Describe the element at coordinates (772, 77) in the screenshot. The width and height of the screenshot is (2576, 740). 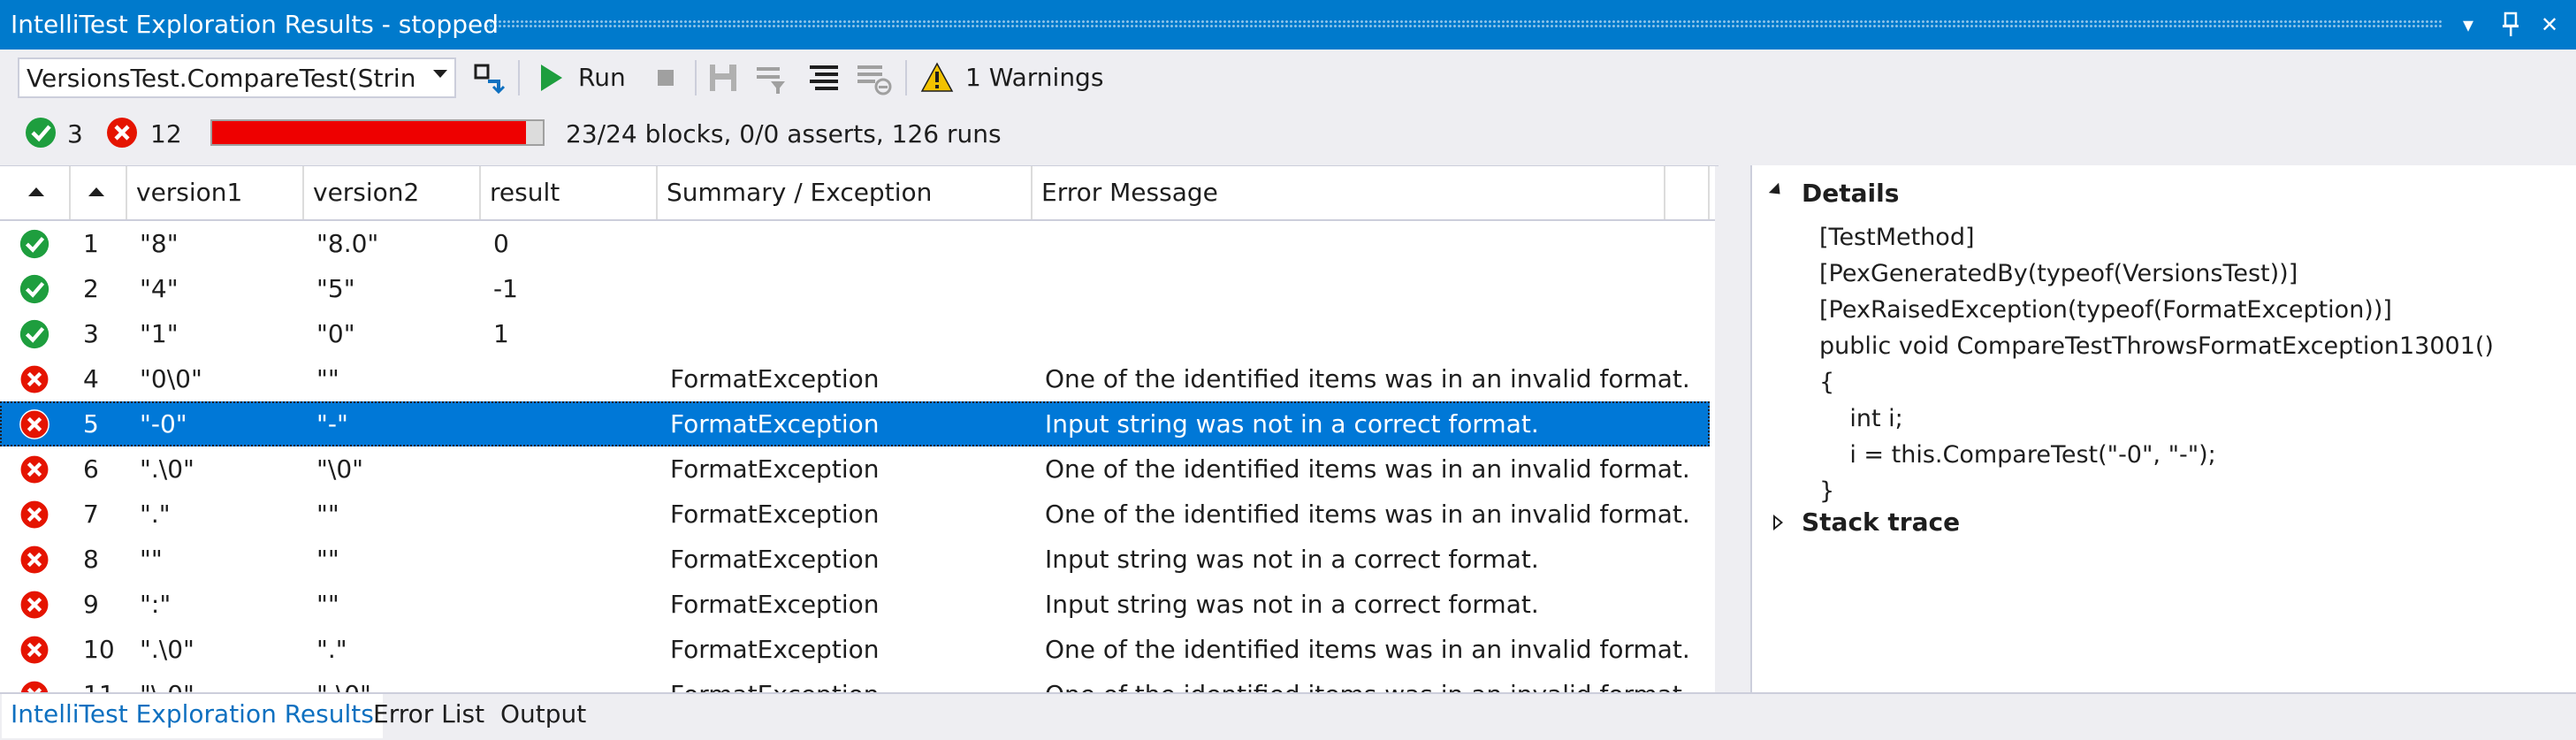
I see `allow-filter-icon` at that location.